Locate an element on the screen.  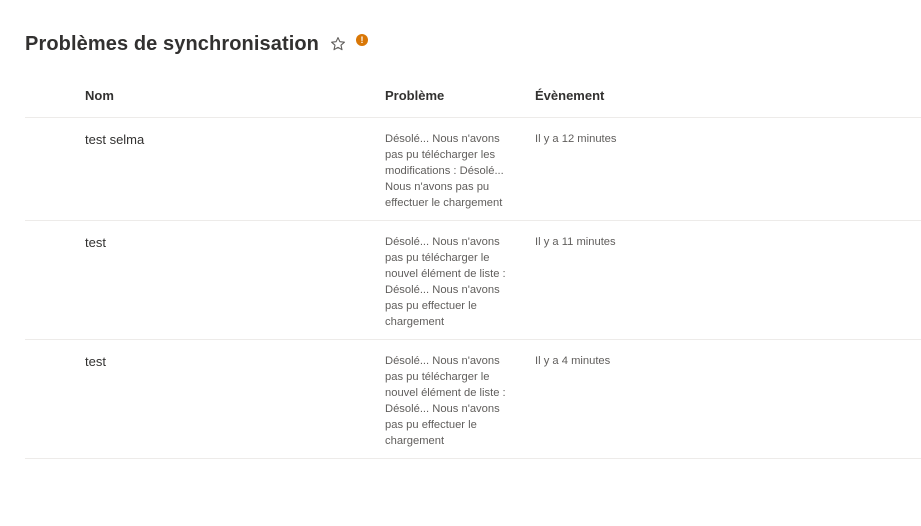
column-header-event: Évènement is located at coordinates (569, 95).